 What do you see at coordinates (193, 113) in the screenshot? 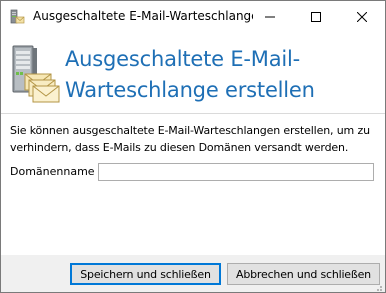
I see `header-divider` at bounding box center [193, 113].